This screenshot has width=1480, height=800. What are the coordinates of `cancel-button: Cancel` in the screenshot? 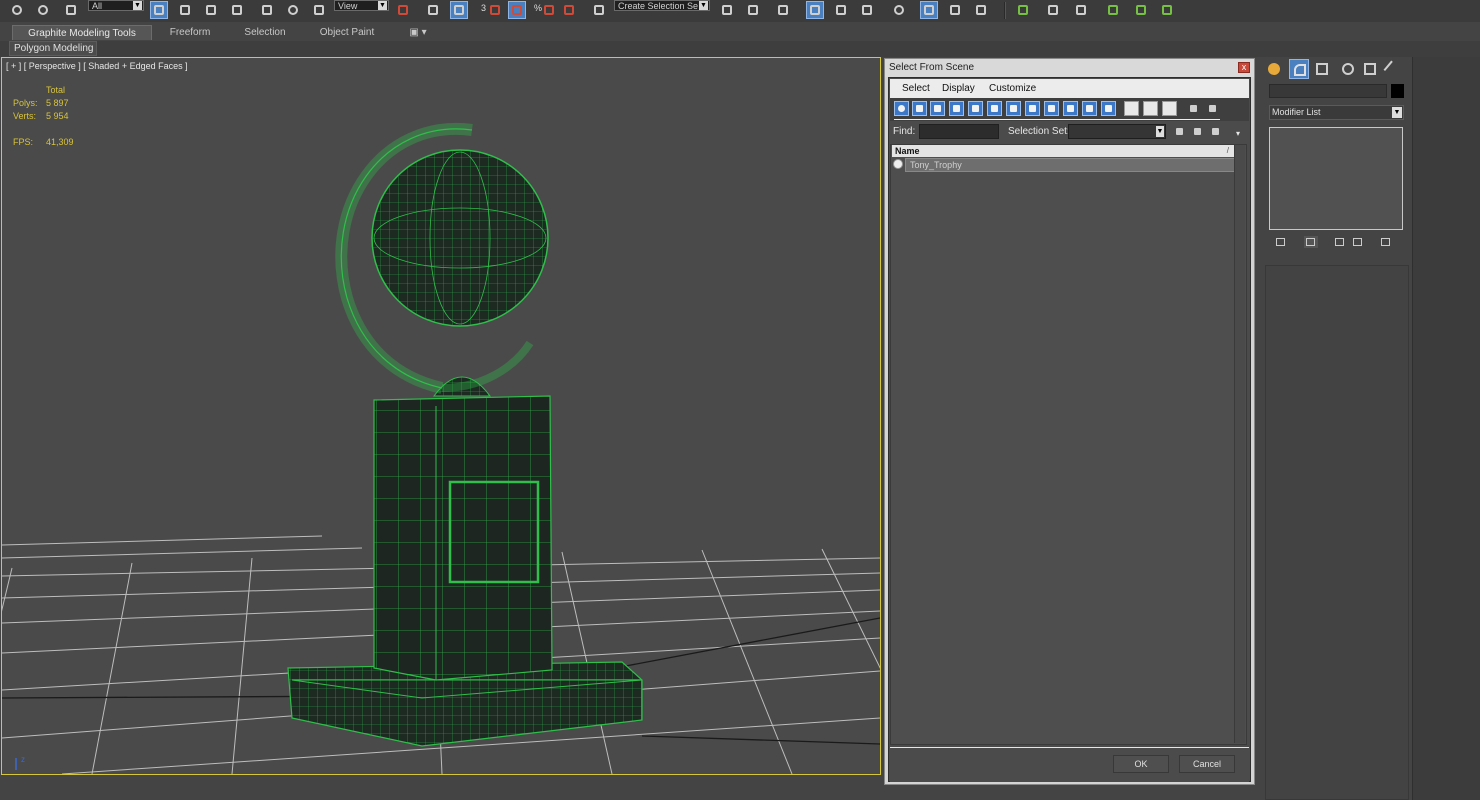 It's located at (1207, 764).